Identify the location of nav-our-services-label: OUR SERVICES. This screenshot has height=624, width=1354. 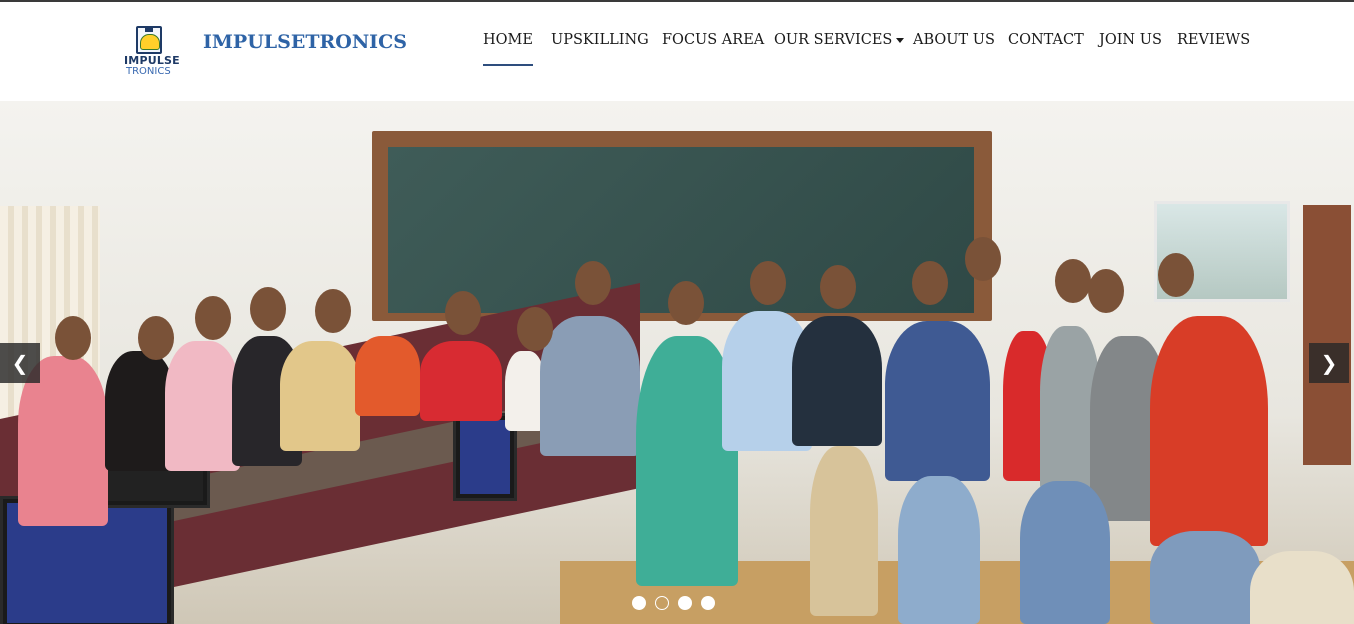
(833, 40).